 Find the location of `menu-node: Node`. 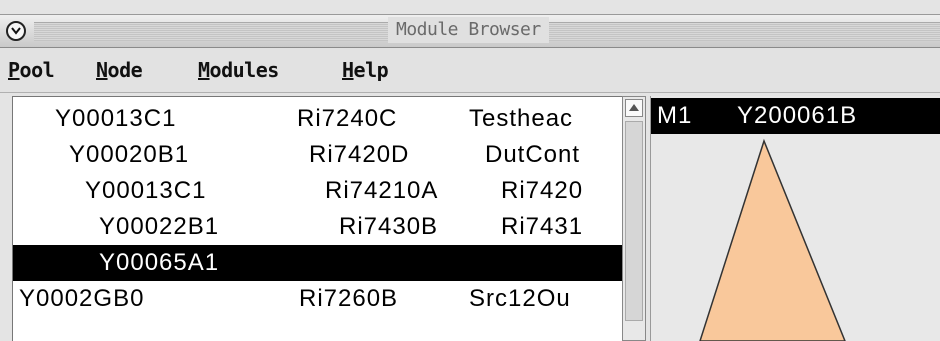

menu-node: Node is located at coordinates (119, 70).